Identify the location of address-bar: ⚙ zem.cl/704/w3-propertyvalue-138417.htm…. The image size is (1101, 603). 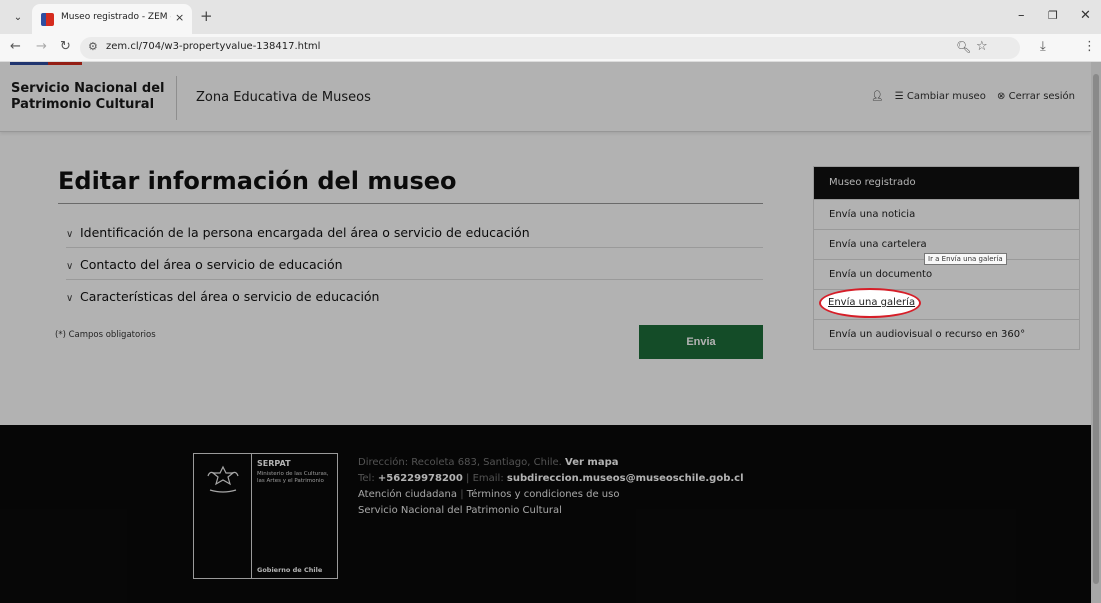
(550, 48).